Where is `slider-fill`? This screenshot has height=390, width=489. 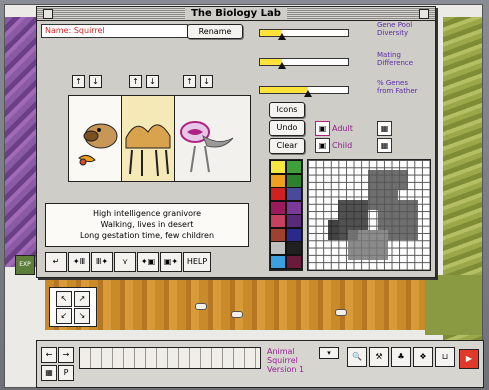
slider-fill is located at coordinates (284, 90).